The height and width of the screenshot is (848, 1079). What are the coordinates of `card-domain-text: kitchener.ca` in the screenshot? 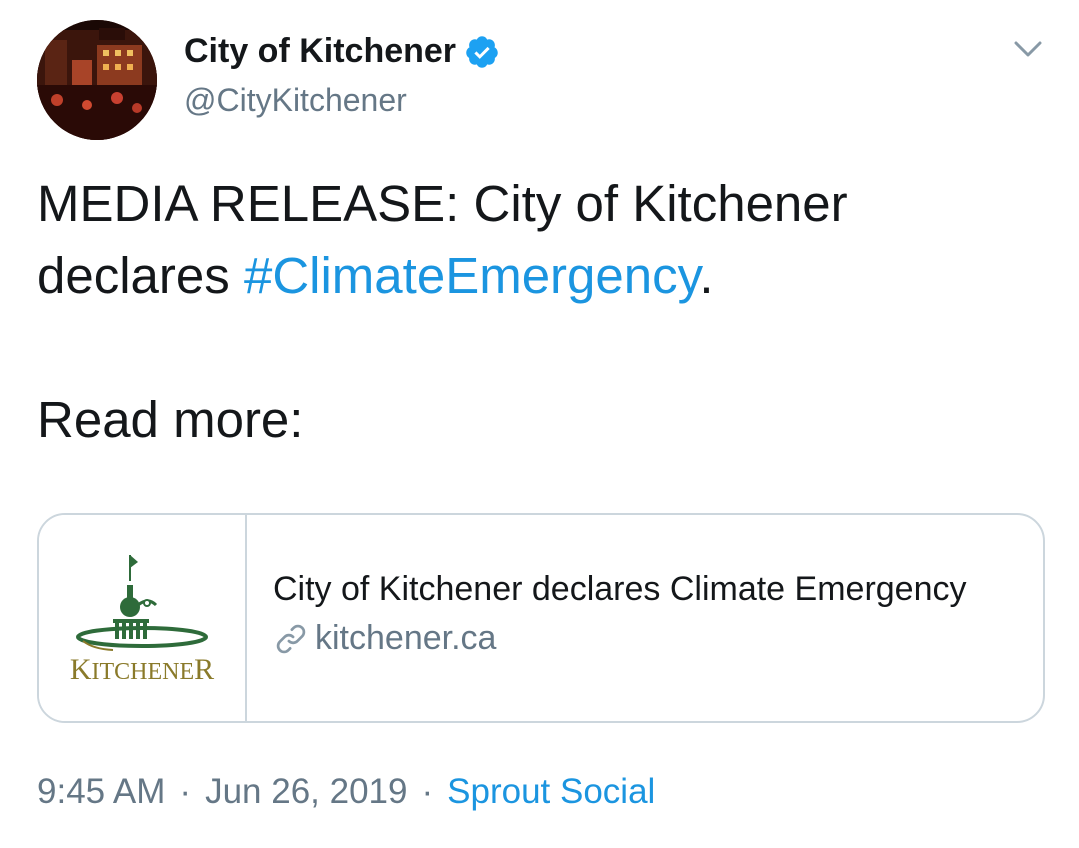 It's located at (406, 638).